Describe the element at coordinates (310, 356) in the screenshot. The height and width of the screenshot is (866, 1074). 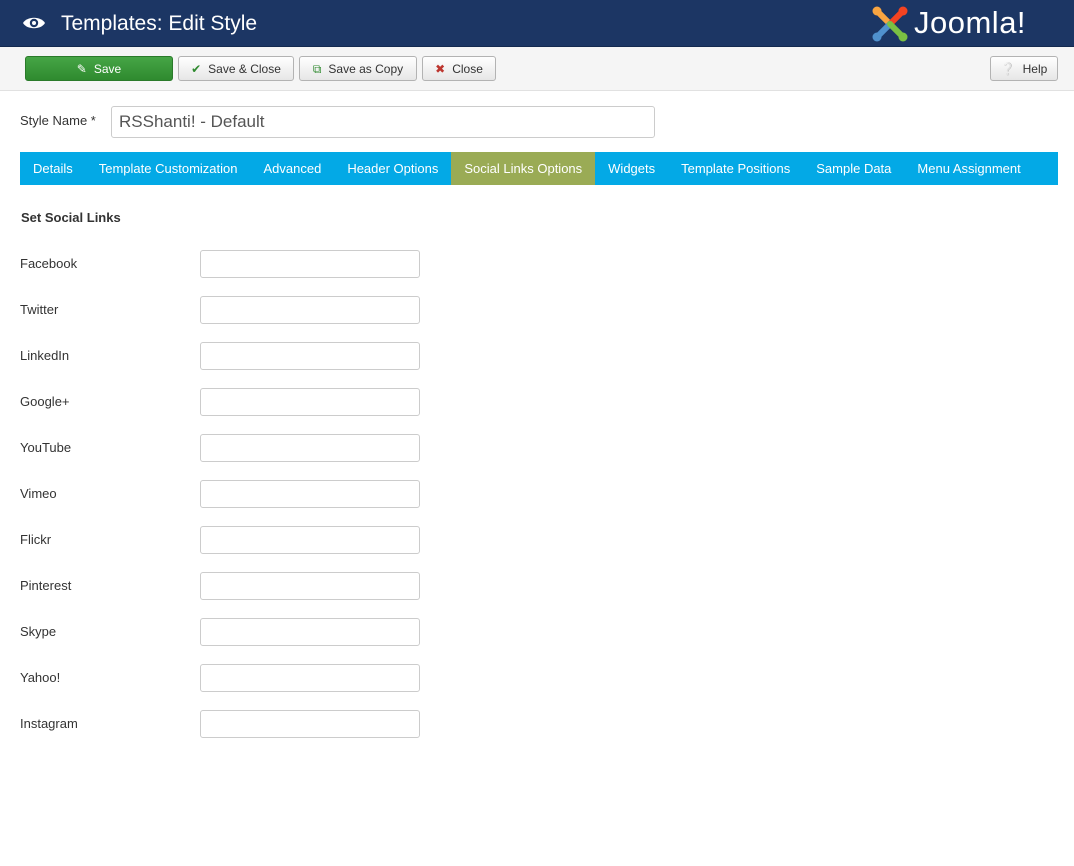
I see `linkedin-field` at that location.